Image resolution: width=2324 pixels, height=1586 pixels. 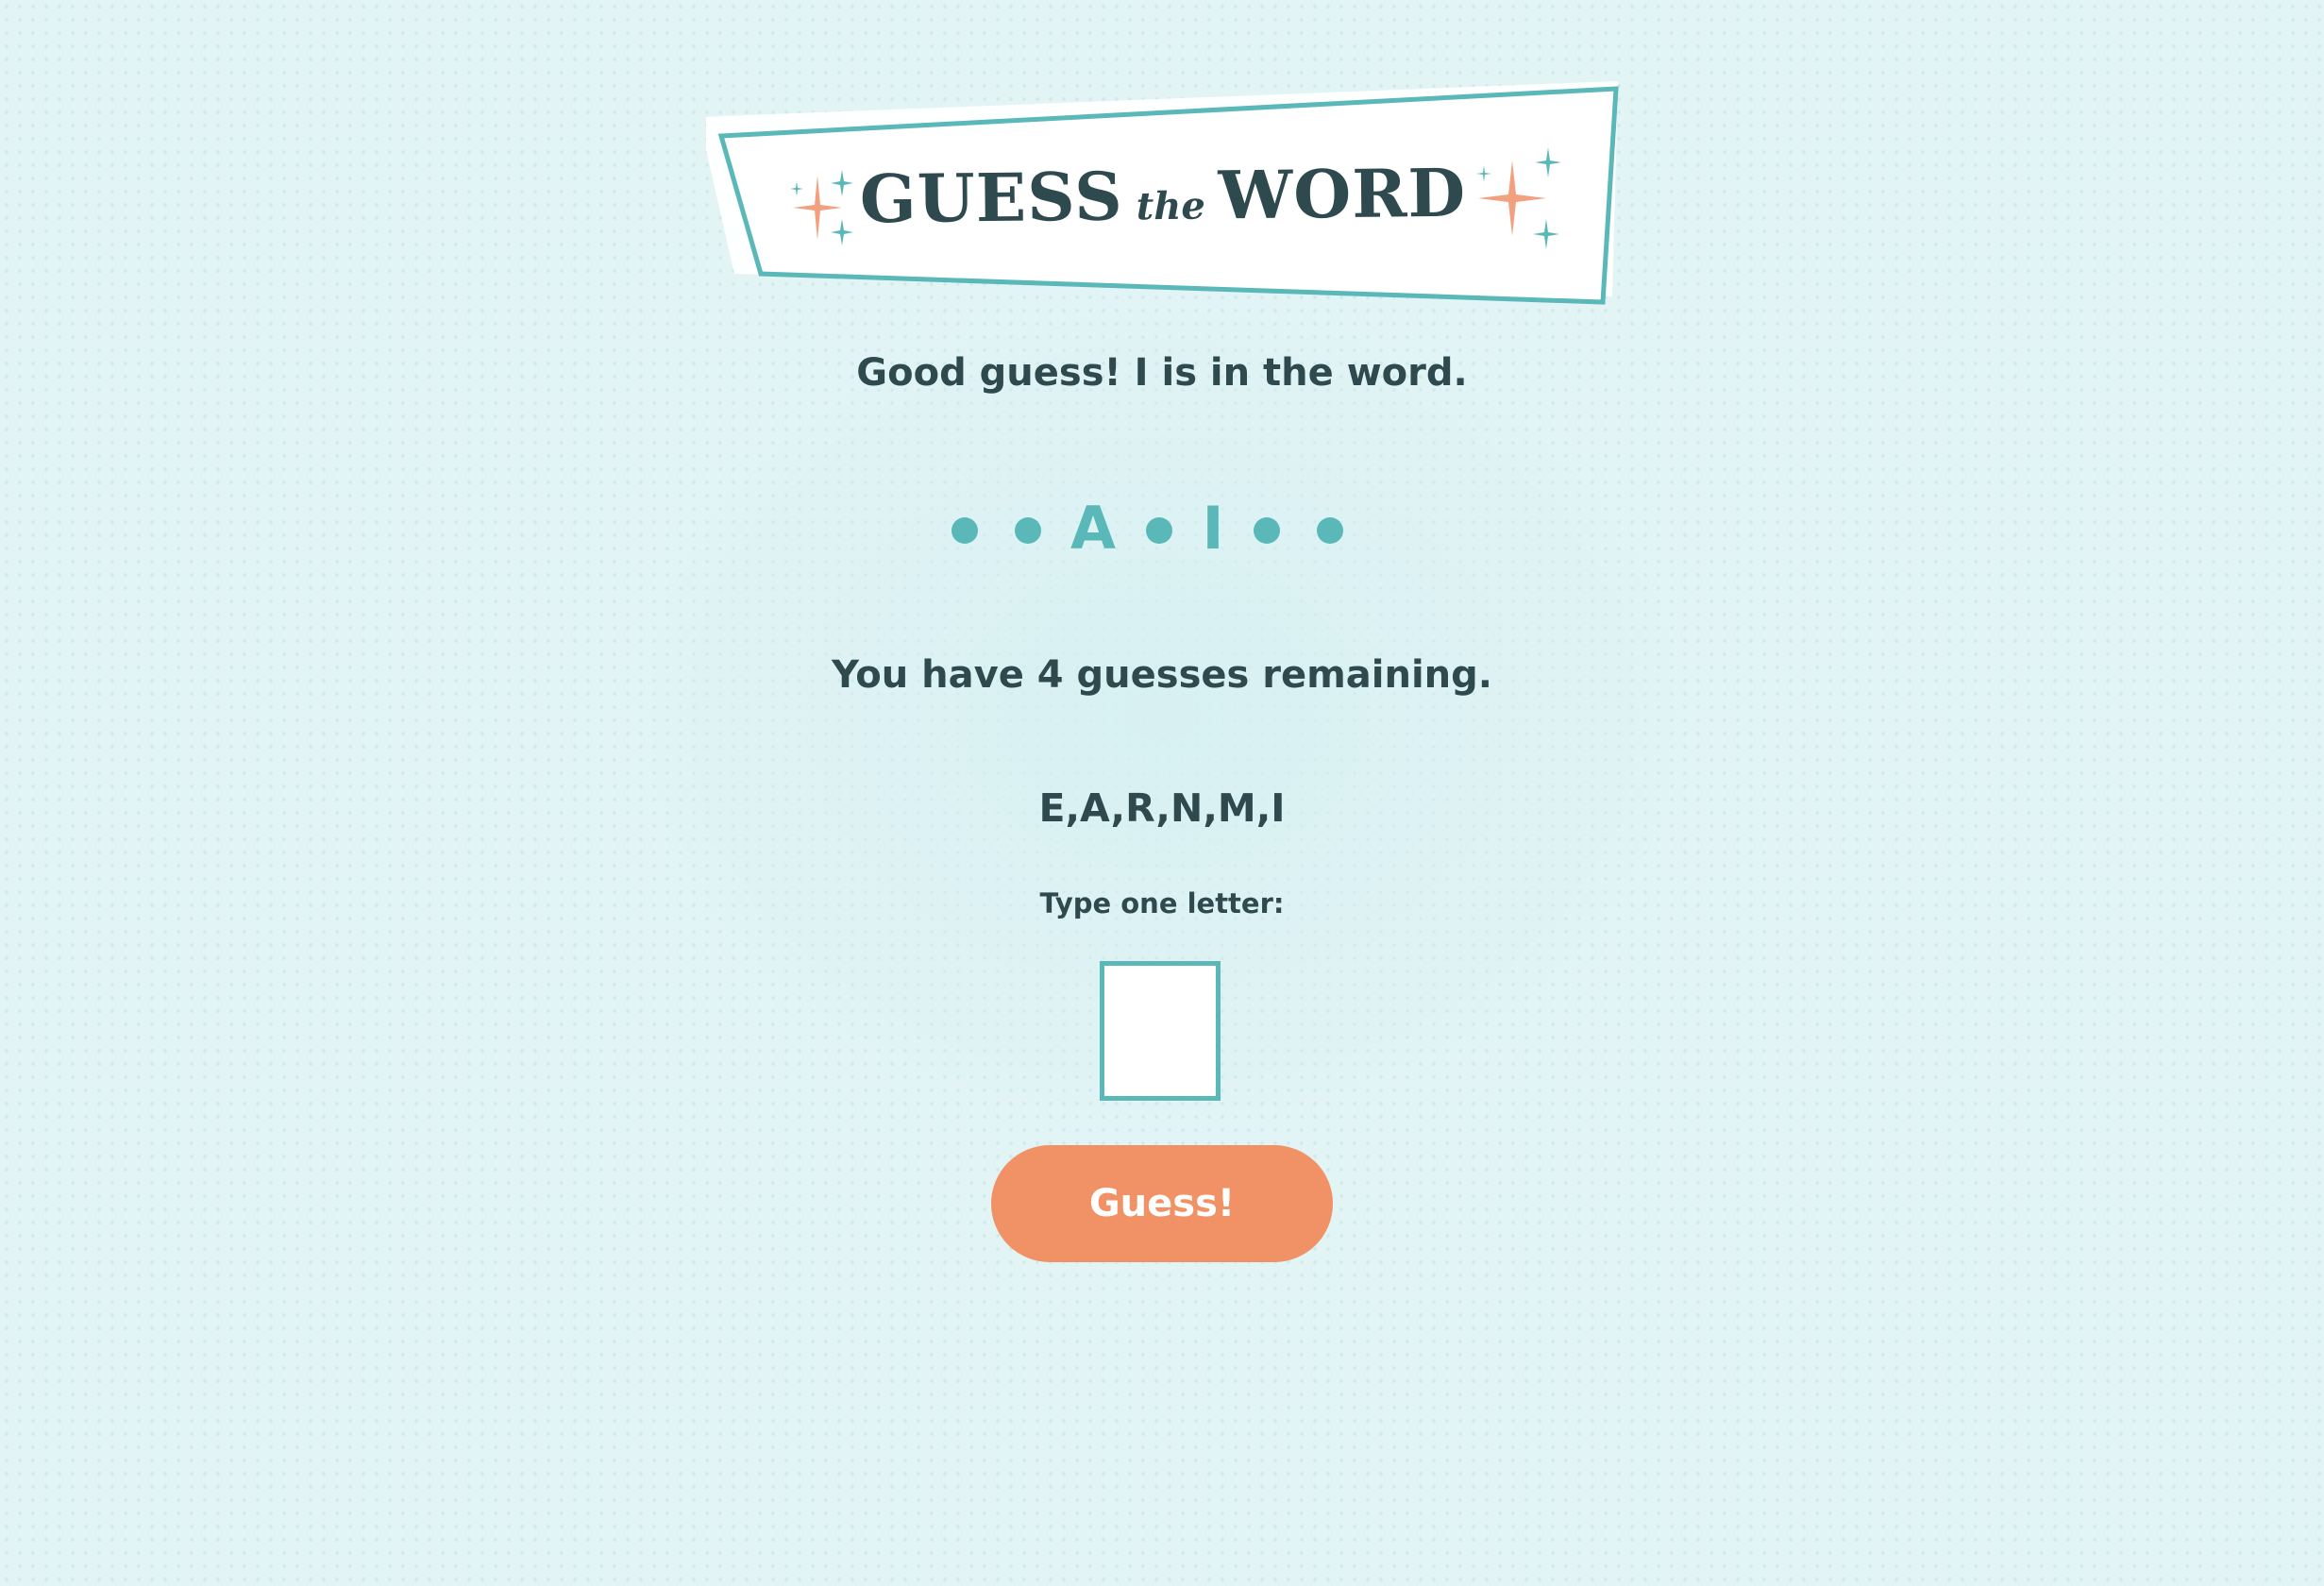 I want to click on logo-word-the: the, so click(x=1170, y=206).